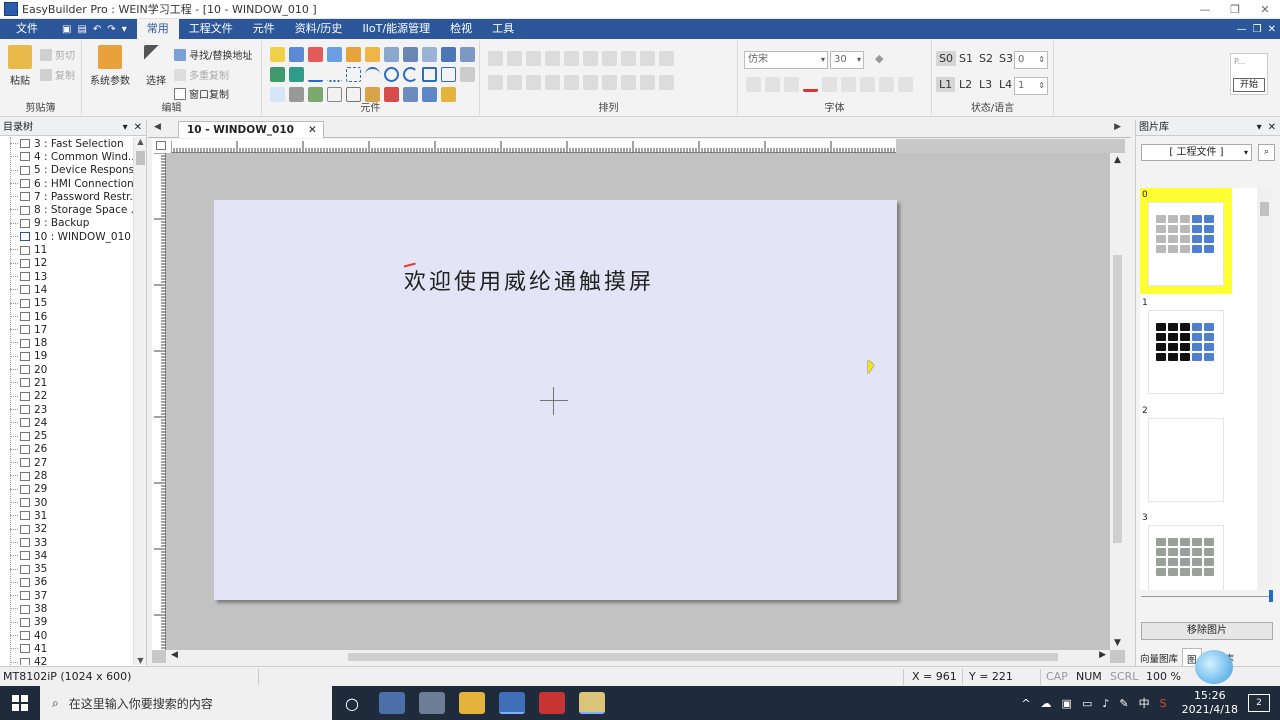 This screenshot has width=1280, height=720. Describe the element at coordinates (571, 82) in the screenshot. I see `layer-icon` at that location.